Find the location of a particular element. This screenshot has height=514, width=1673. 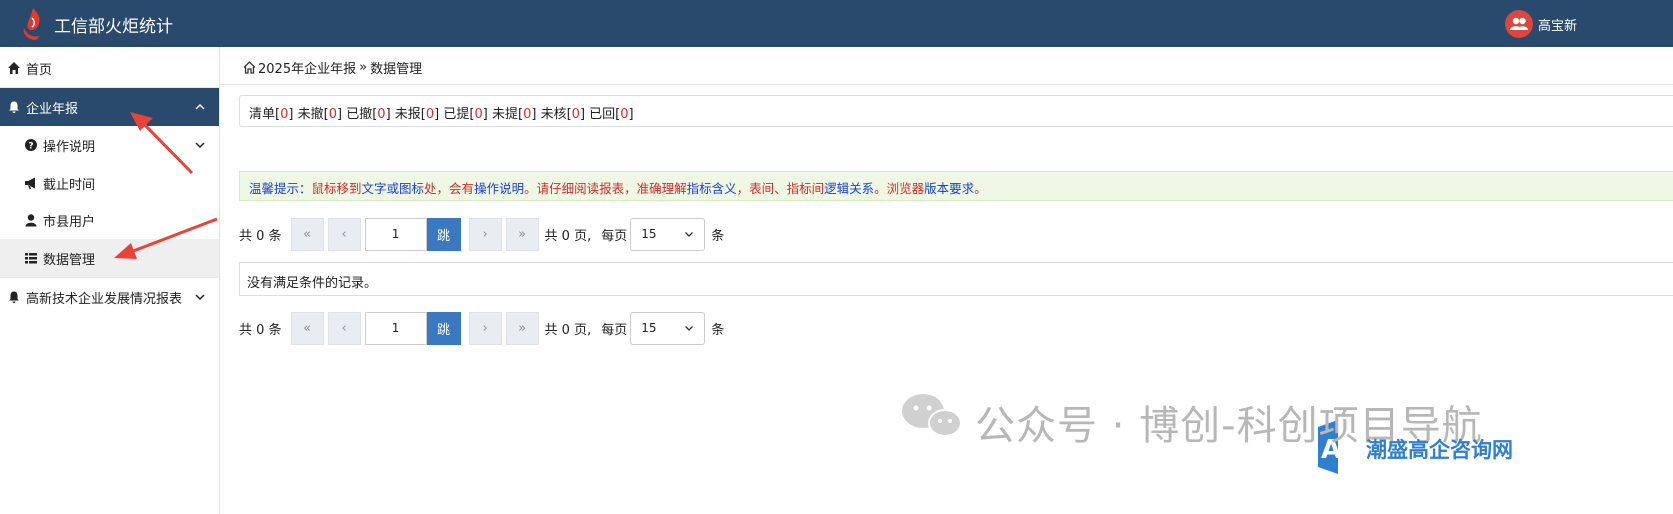

home-outline-icon is located at coordinates (249, 67).